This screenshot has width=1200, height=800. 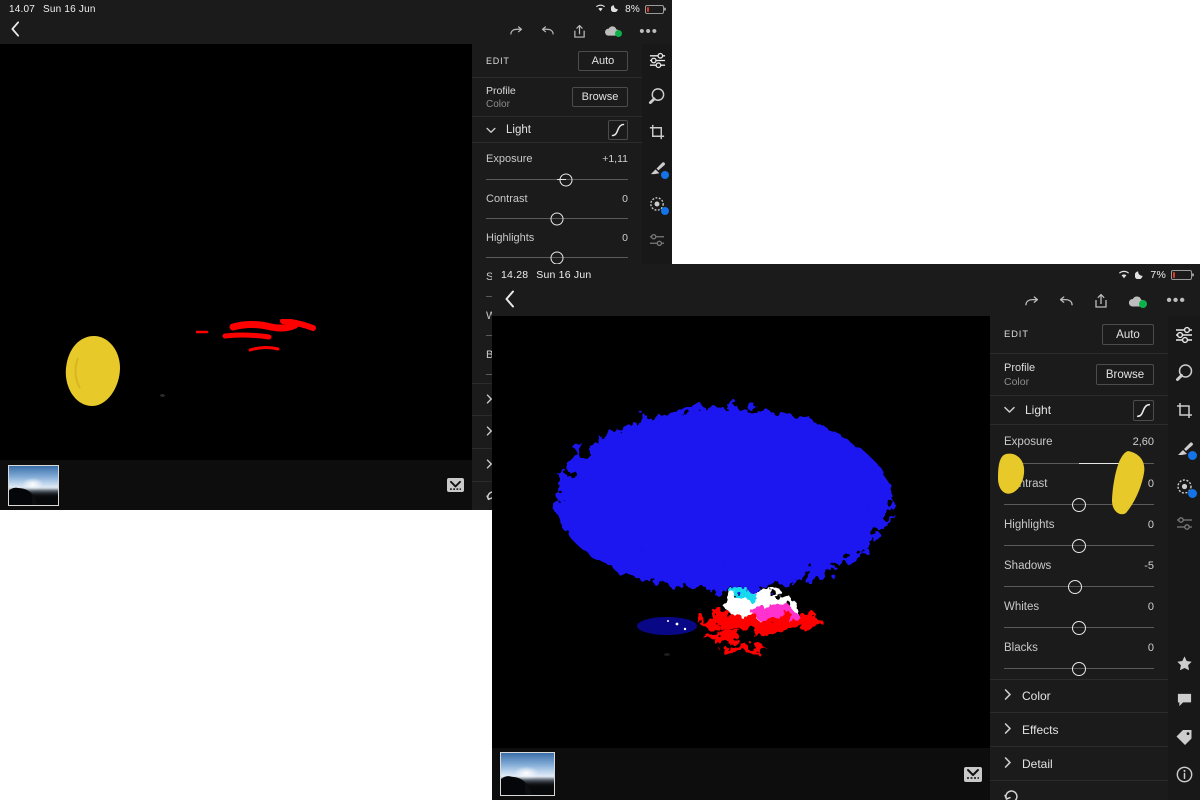 What do you see at coordinates (491, 130) in the screenshot?
I see `chevron-down-icon` at bounding box center [491, 130].